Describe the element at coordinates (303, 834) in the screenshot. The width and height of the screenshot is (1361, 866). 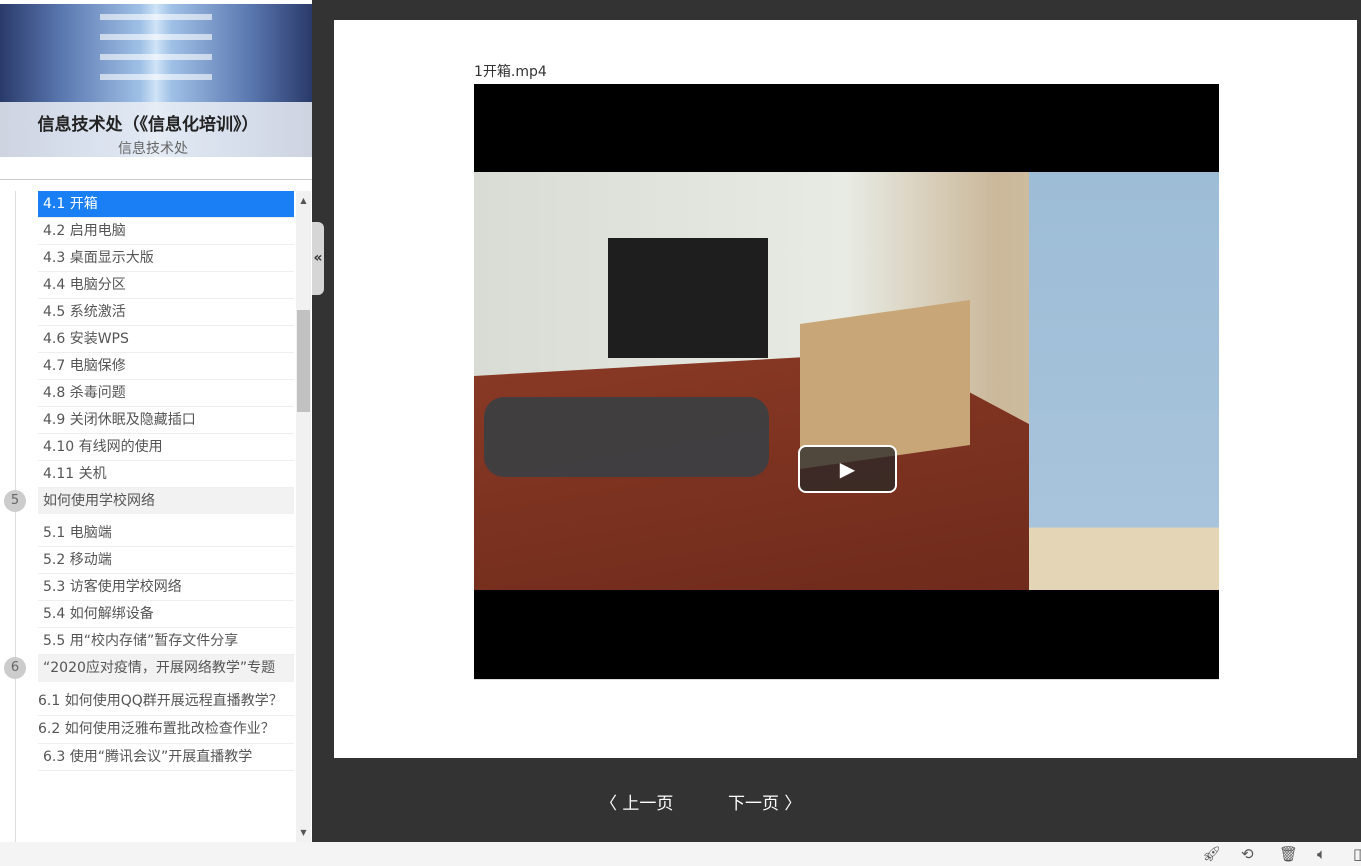
I see `scroll-down-icon: ▼` at that location.